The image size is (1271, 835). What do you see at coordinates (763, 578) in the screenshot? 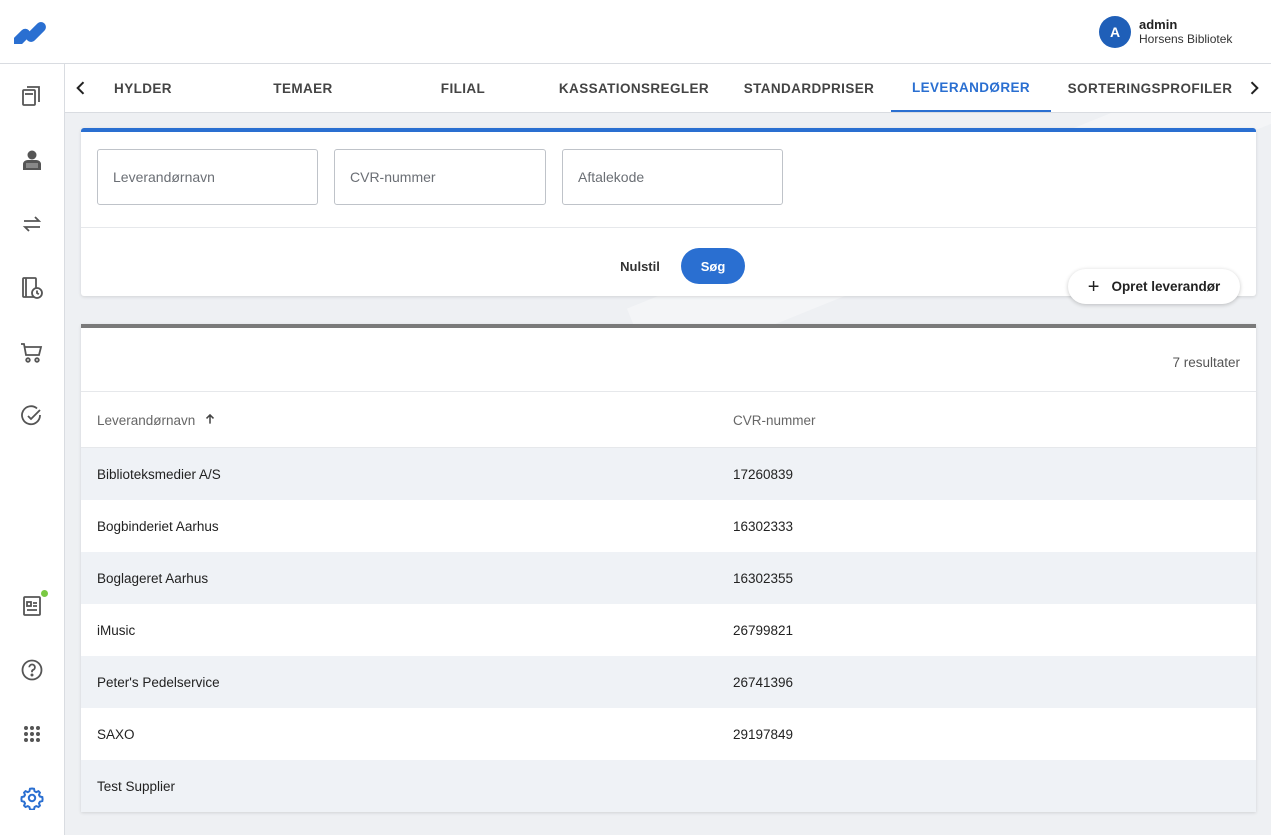
I see `cell-cvr-number: 16302355` at bounding box center [763, 578].